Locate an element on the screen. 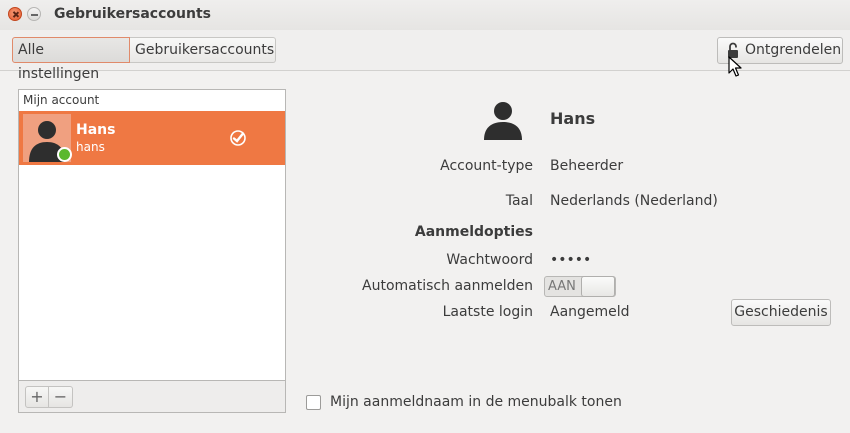 Image resolution: width=850 pixels, height=433 pixels. account-type-label: Account-type is located at coordinates (486, 166).